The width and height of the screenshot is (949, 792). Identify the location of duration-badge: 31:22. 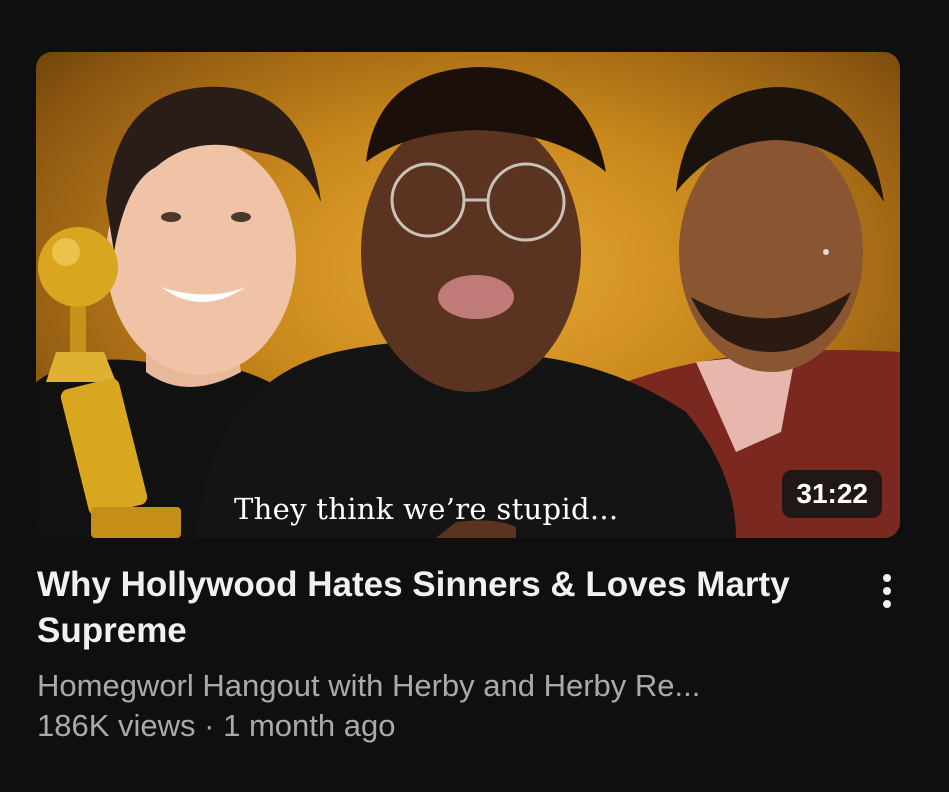
(832, 494).